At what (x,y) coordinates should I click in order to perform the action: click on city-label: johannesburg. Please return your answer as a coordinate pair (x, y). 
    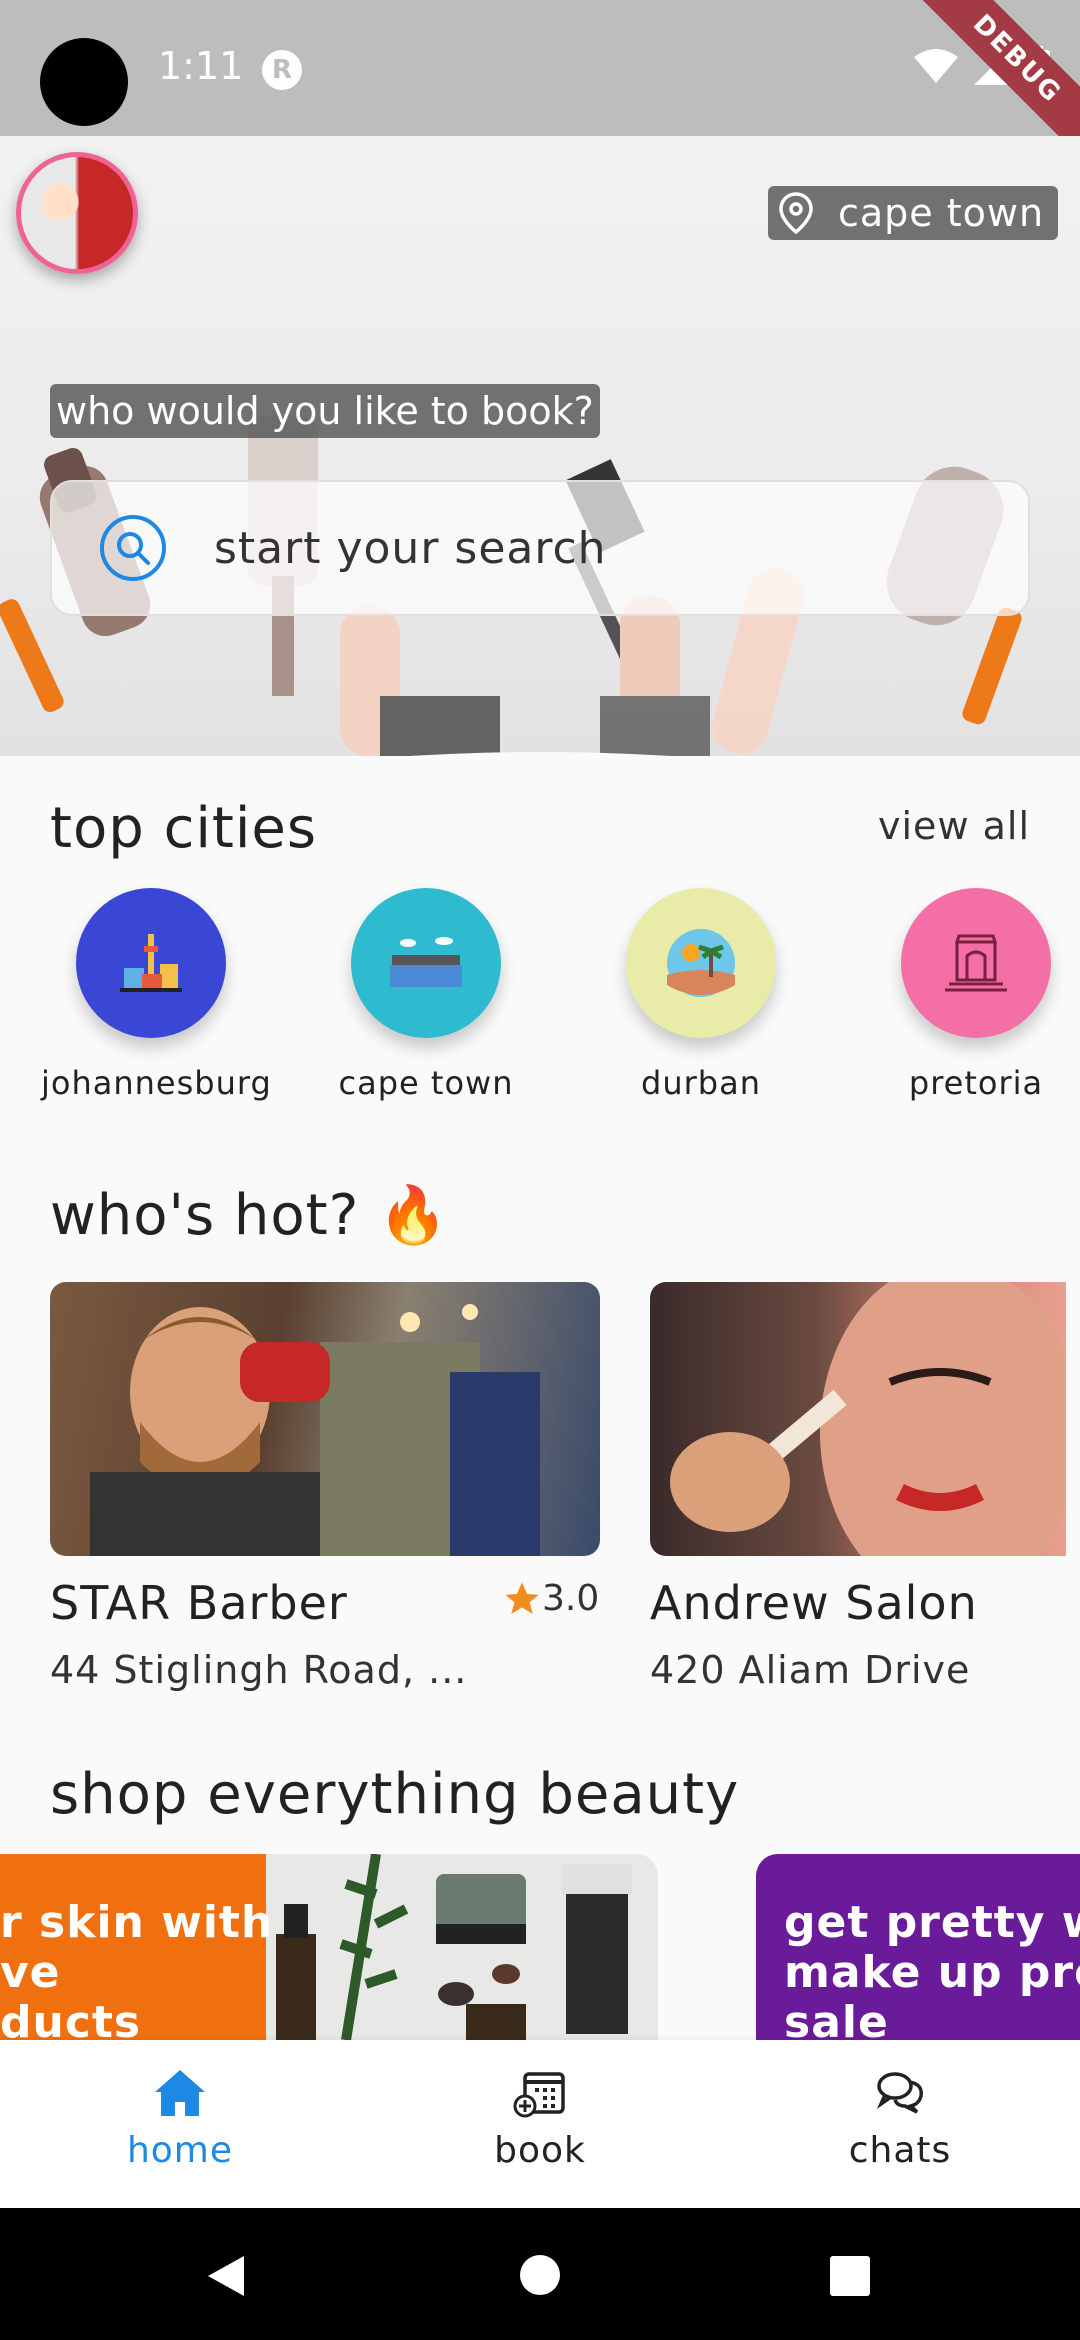
    Looking at the image, I should click on (156, 1083).